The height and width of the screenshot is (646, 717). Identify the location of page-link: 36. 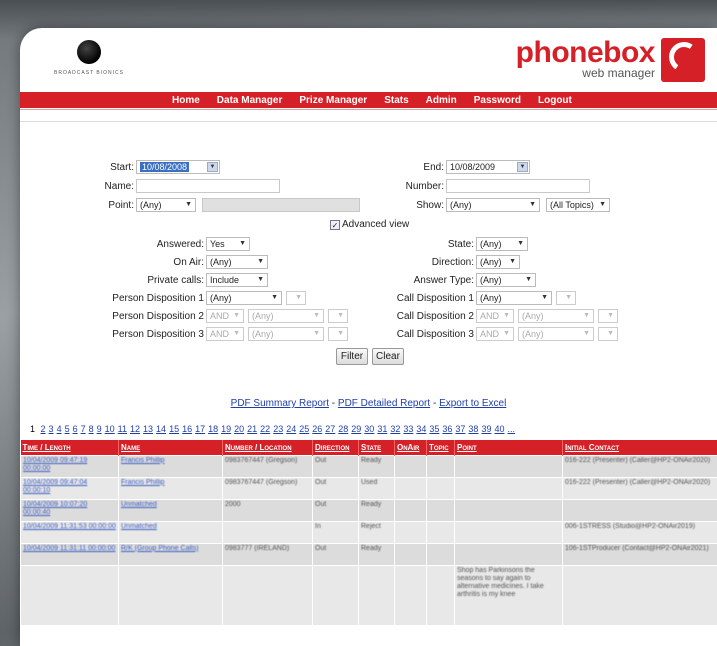
(447, 429).